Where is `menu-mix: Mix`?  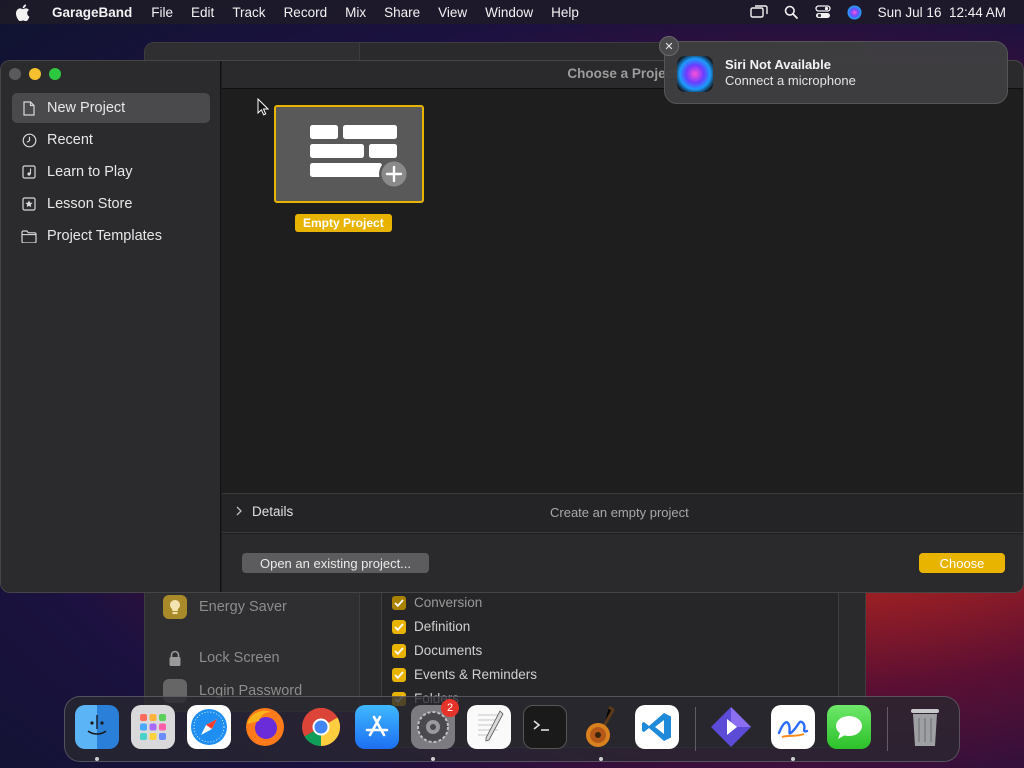
menu-mix: Mix is located at coordinates (355, 12).